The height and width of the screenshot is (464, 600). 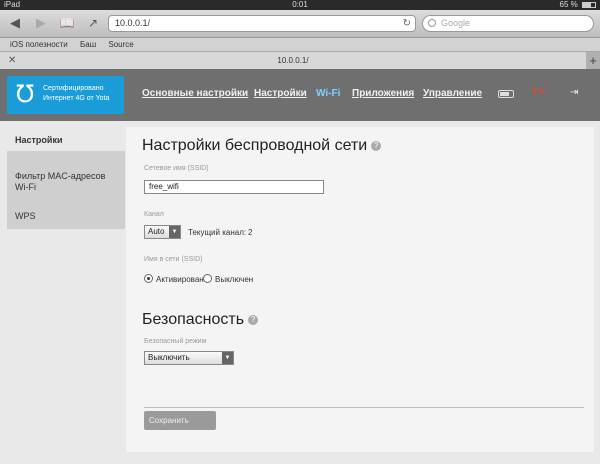 What do you see at coordinates (574, 92) in the screenshot?
I see `logout-icon: ⇥` at bounding box center [574, 92].